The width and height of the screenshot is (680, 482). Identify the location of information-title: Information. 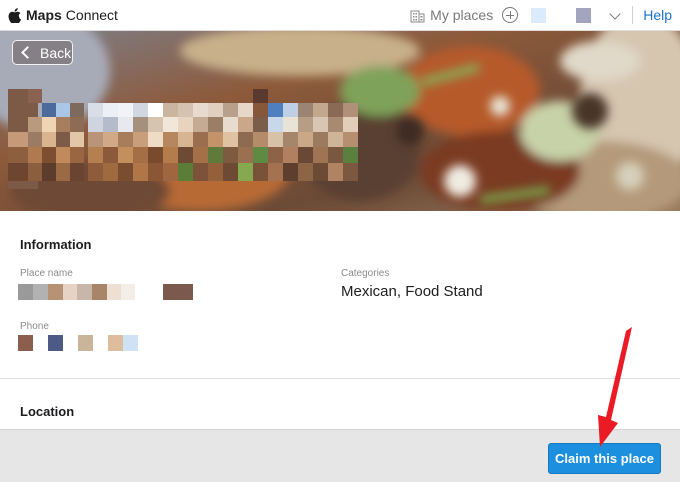
(56, 244).